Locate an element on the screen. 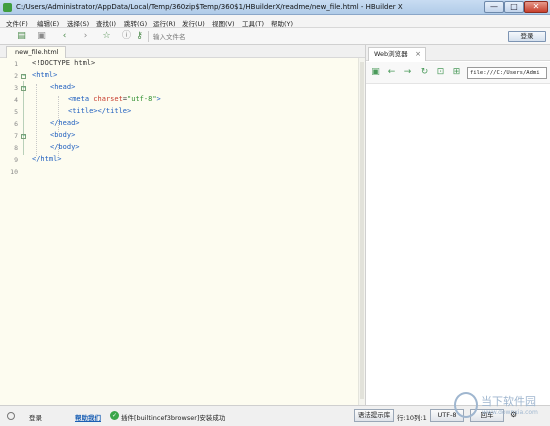 This screenshot has height=426, width=550. back-arrow-icon: ‹ is located at coordinates (64, 36).